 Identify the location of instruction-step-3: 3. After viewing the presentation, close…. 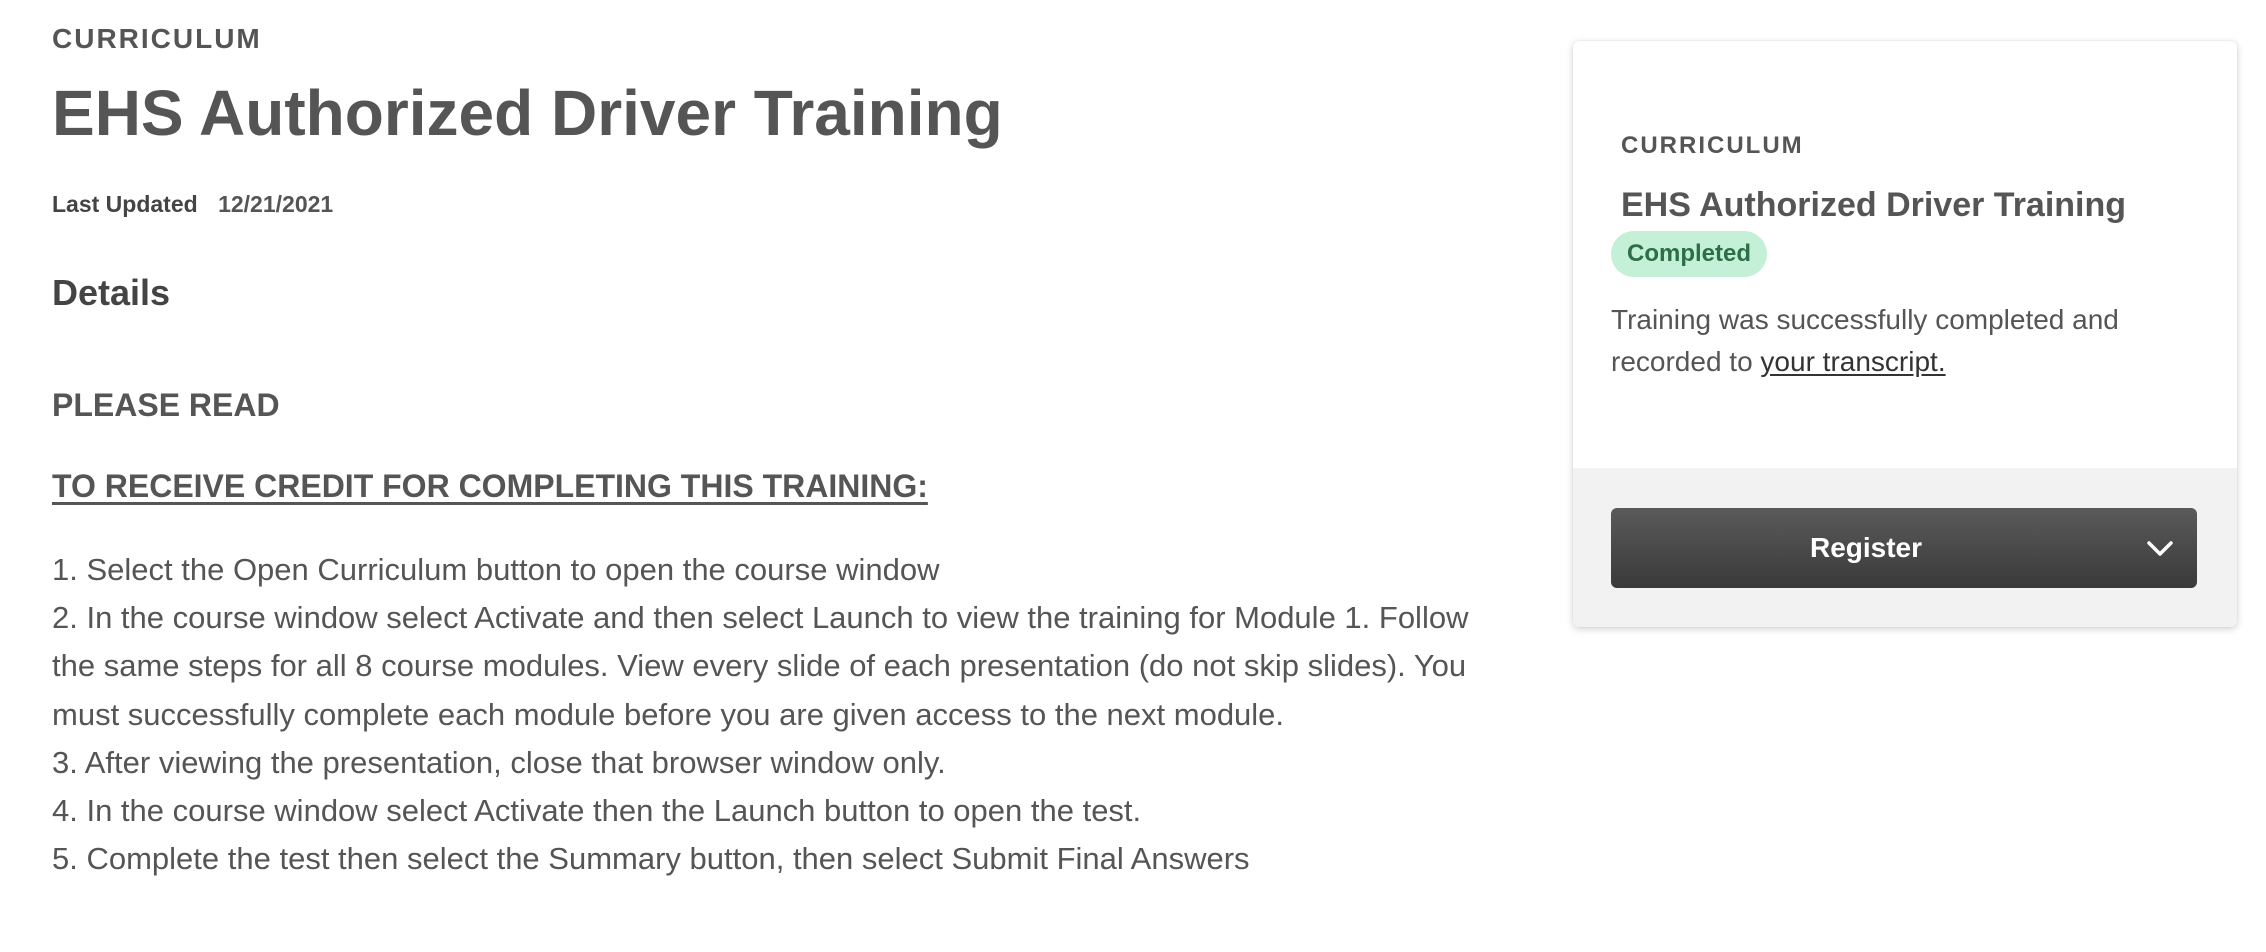
(499, 762).